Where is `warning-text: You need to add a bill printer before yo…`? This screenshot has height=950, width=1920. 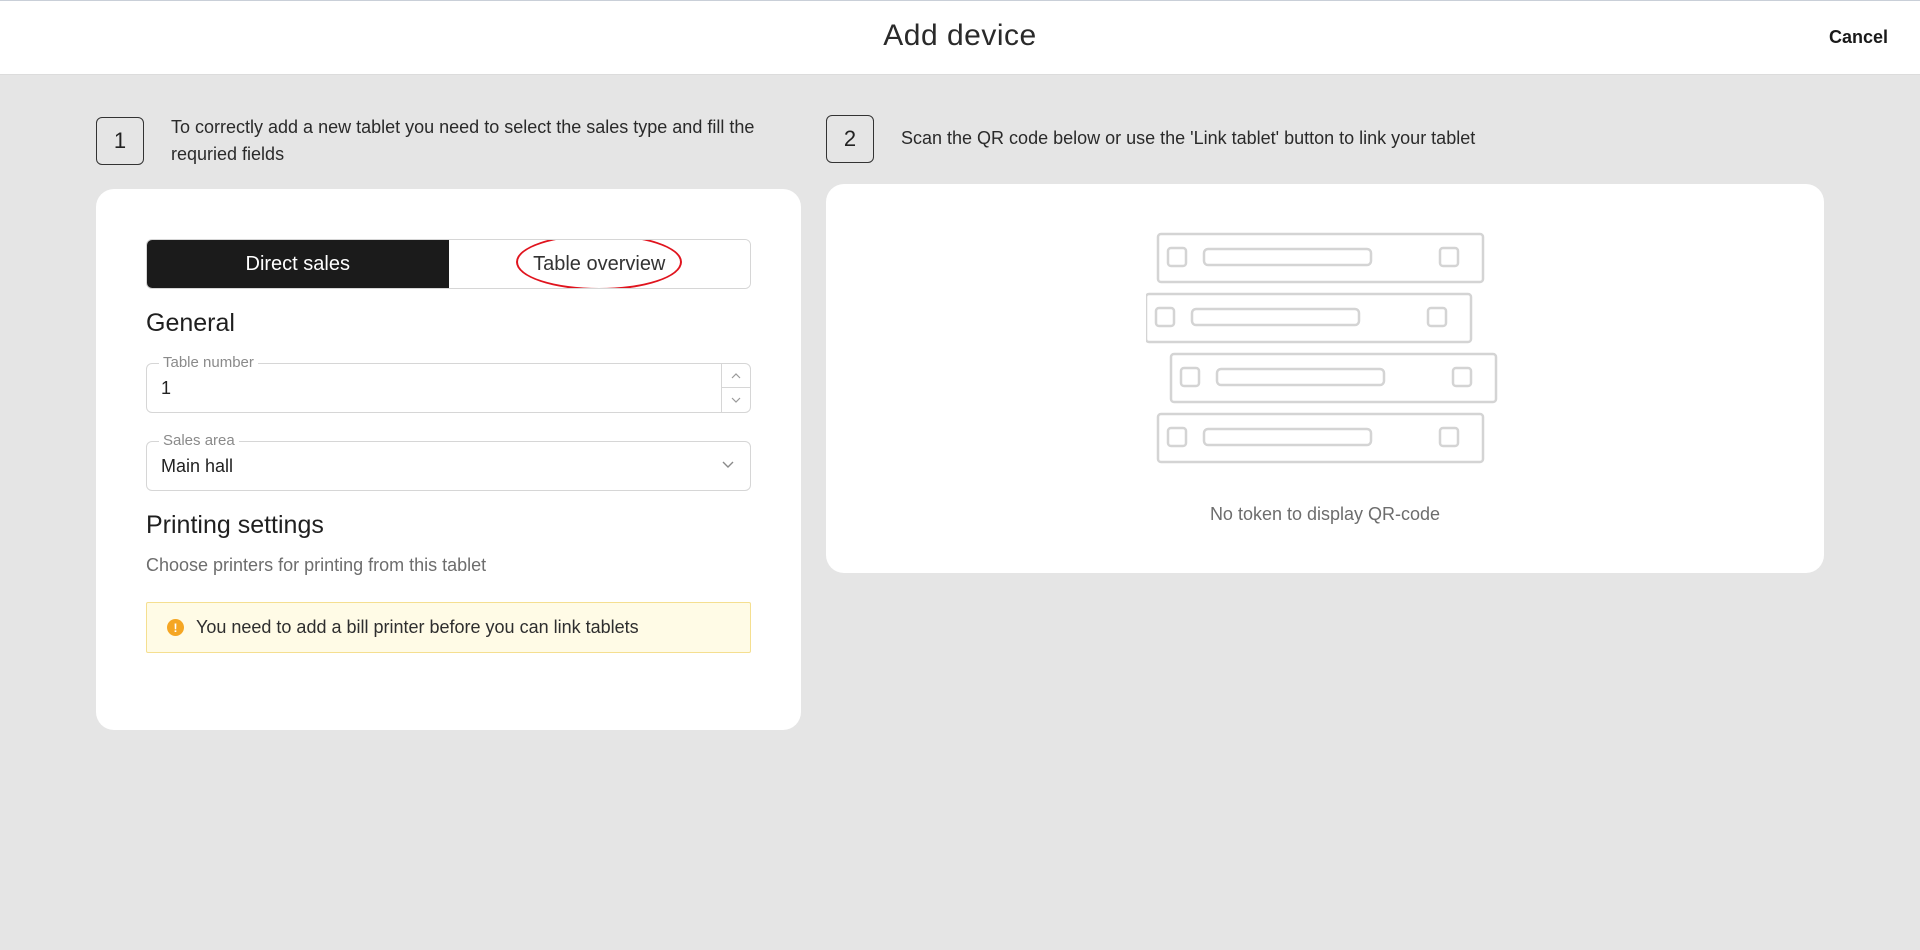 warning-text: You need to add a bill printer before yo… is located at coordinates (417, 627).